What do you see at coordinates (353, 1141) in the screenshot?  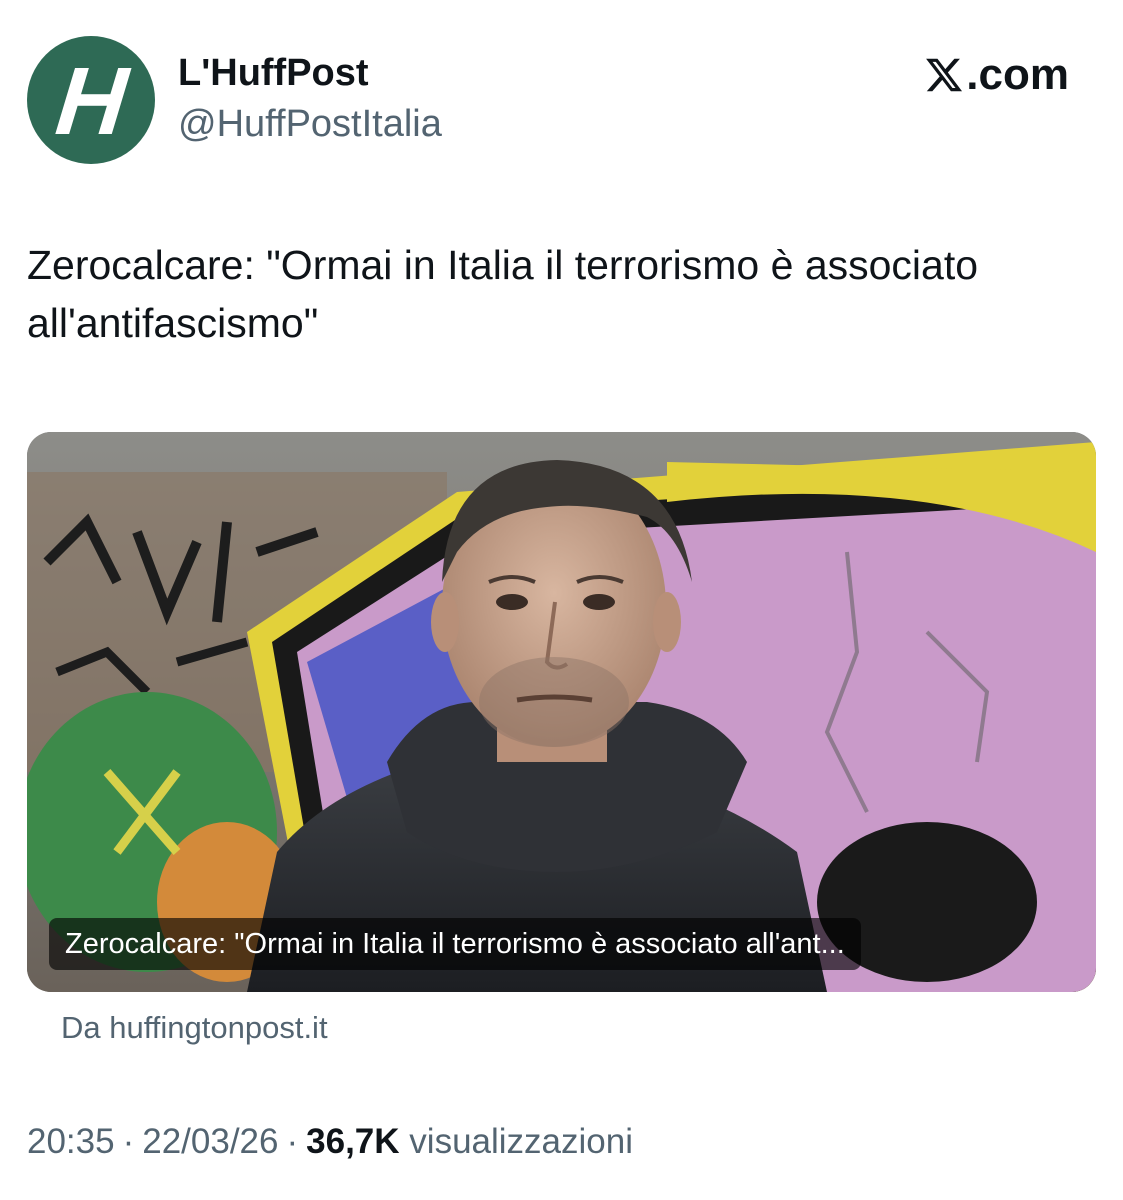 I see `views-count: 36,7K` at bounding box center [353, 1141].